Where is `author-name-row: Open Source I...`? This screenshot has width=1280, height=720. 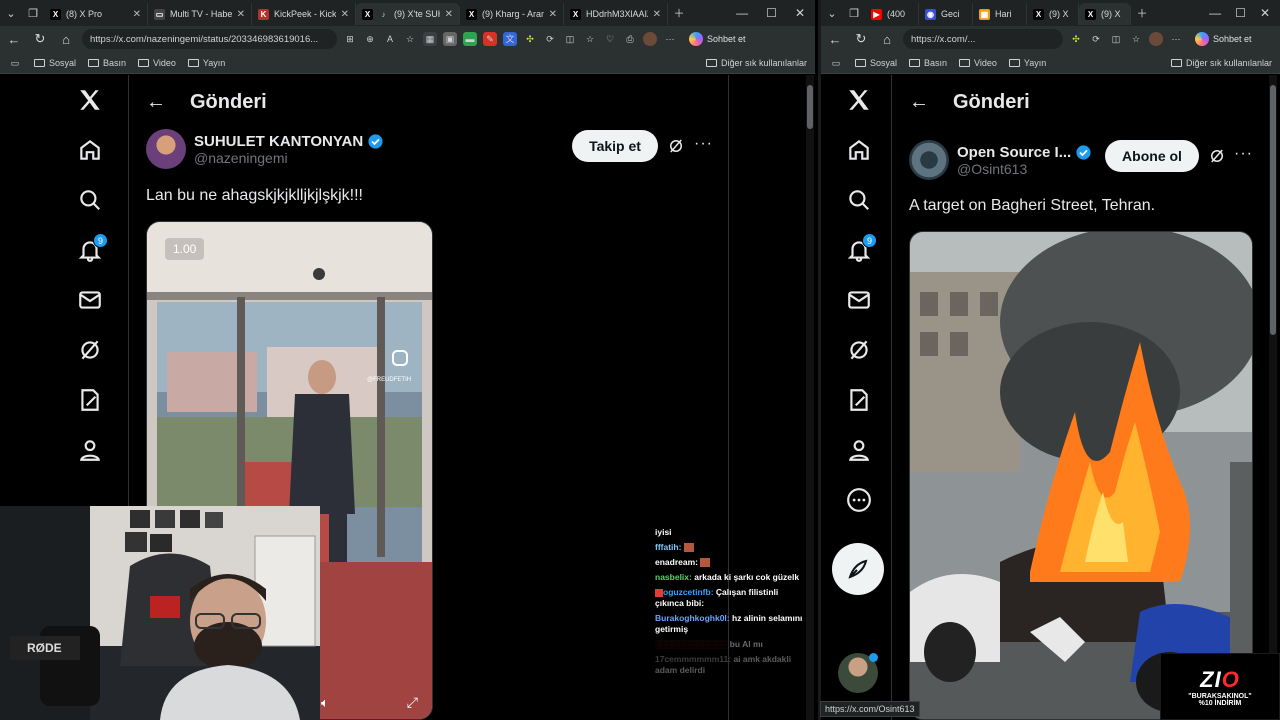 author-name-row: Open Source I... is located at coordinates (1024, 152).